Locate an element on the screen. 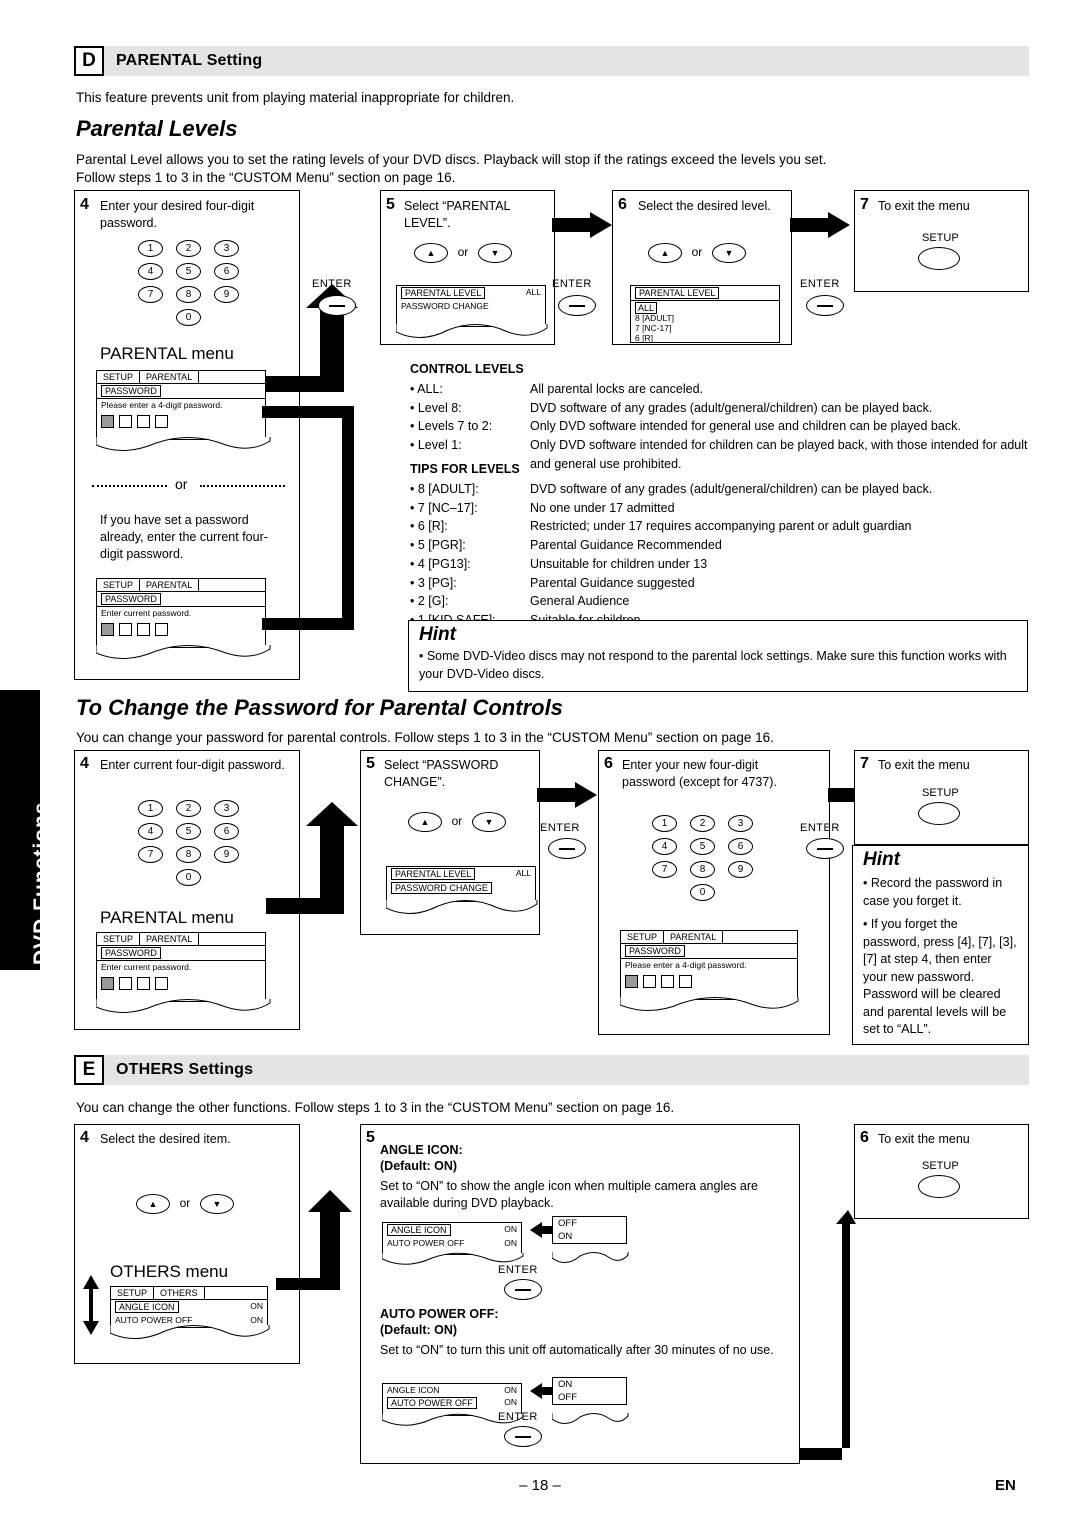 The width and height of the screenshot is (1080, 1526). e-step6-number: 6 is located at coordinates (864, 1137).